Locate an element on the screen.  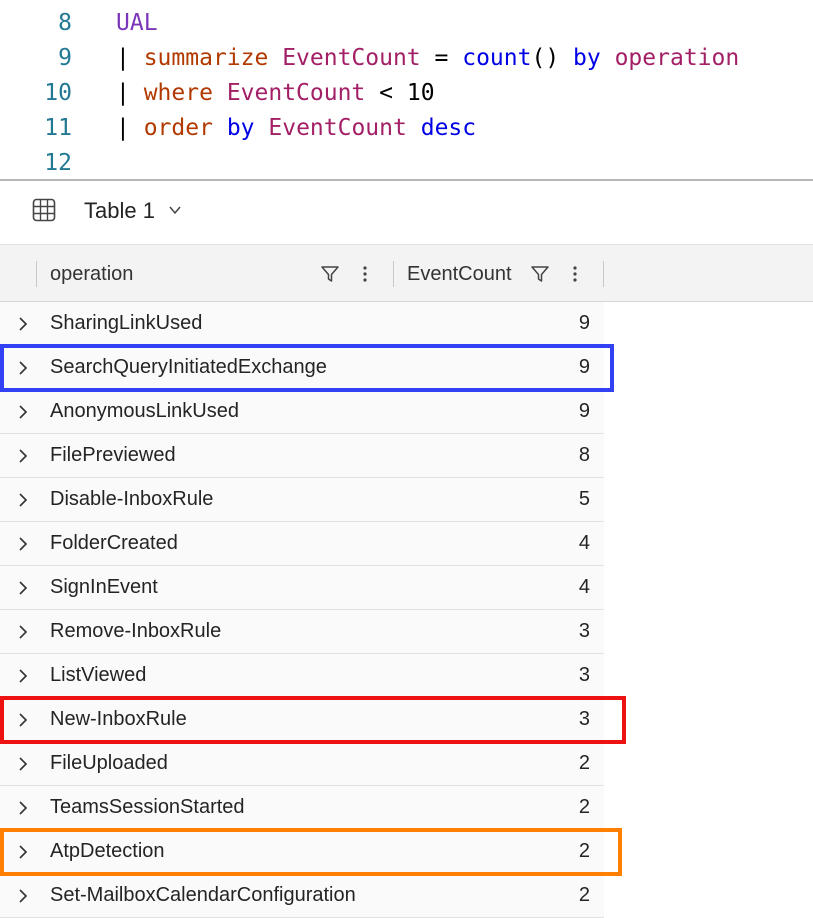
code-line: 10 | where EventCount < 10 is located at coordinates (406, 93).